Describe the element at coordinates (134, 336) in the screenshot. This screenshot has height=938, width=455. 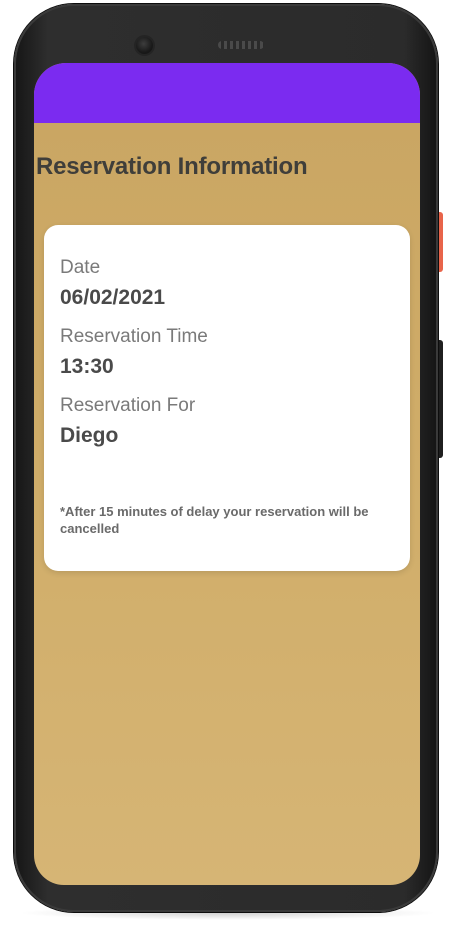
I see `reservation-time-label: Reservation Time` at that location.